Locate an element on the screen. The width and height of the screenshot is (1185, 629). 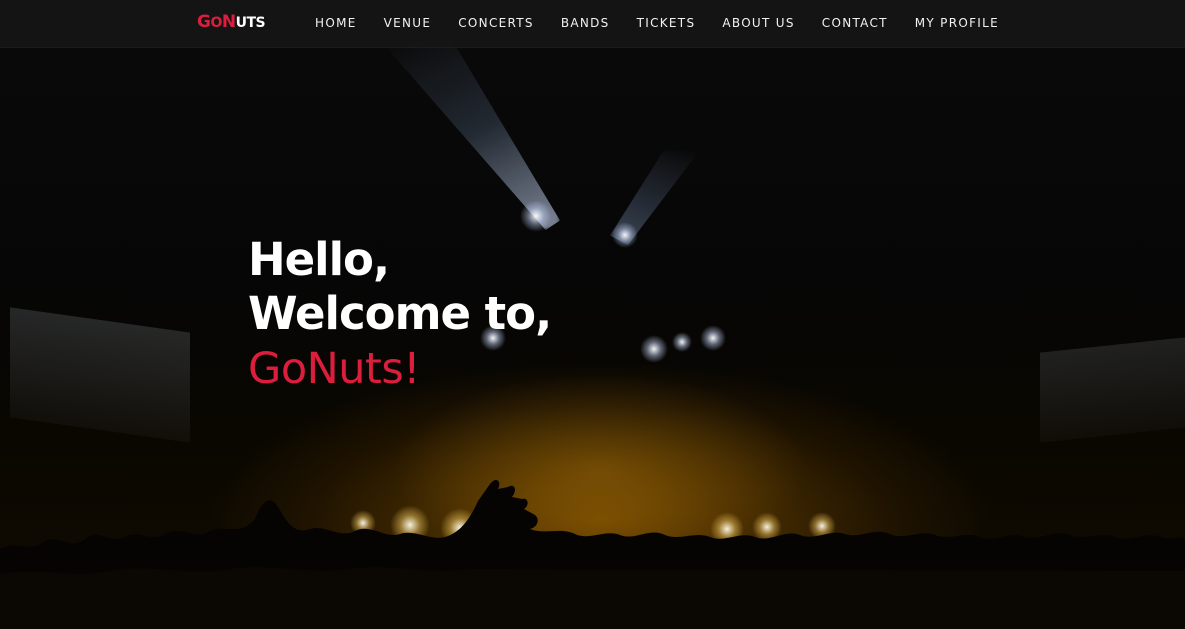
nav-bands: BANDS is located at coordinates (585, 23).